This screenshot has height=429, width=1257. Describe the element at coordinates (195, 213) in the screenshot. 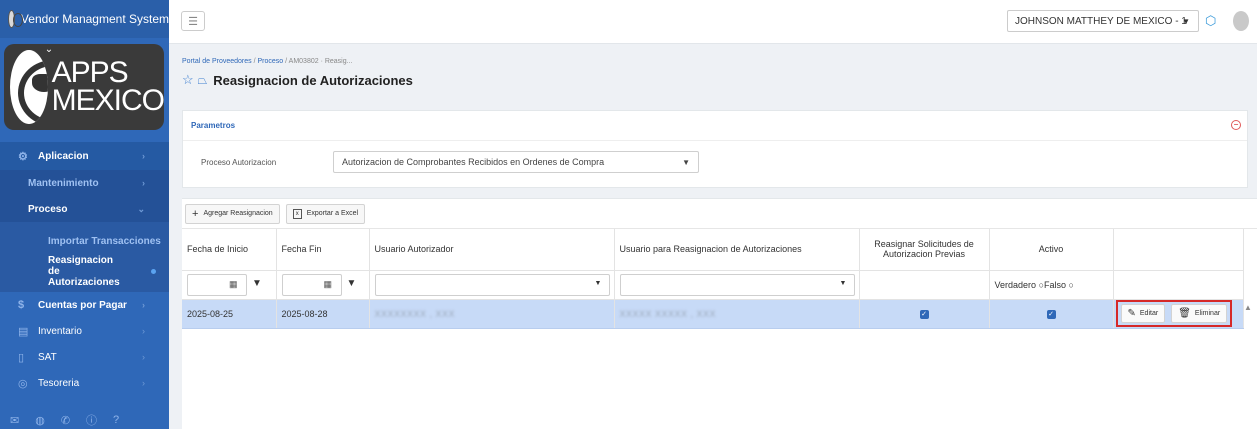

I see `plus-icon: +` at that location.